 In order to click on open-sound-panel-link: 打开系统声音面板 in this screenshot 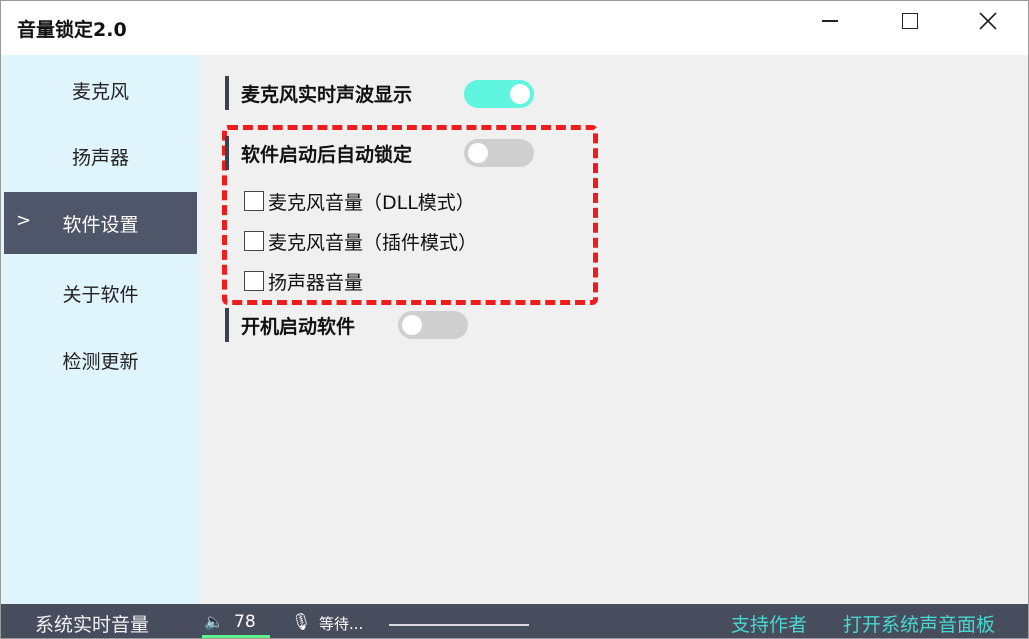, I will do `click(919, 623)`.